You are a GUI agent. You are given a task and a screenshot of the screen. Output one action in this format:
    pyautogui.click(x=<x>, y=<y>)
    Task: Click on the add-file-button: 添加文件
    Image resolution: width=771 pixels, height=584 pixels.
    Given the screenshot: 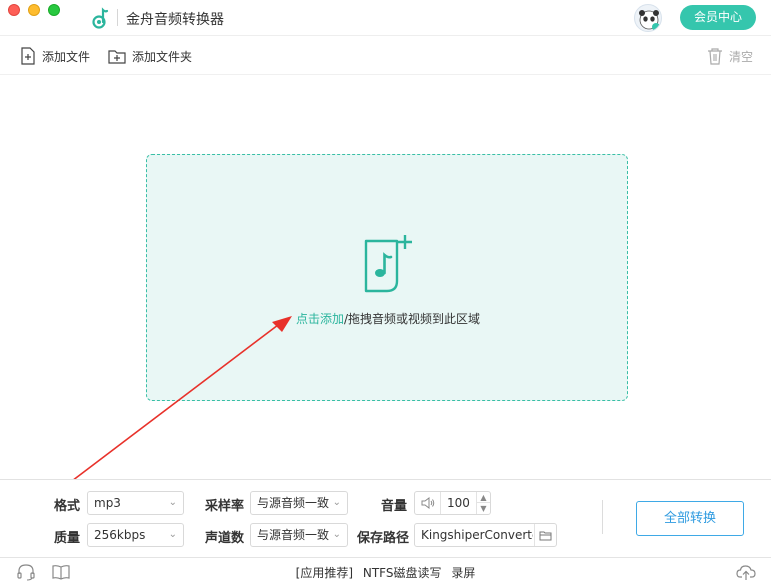 What is the action you would take?
    pyautogui.click(x=55, y=56)
    